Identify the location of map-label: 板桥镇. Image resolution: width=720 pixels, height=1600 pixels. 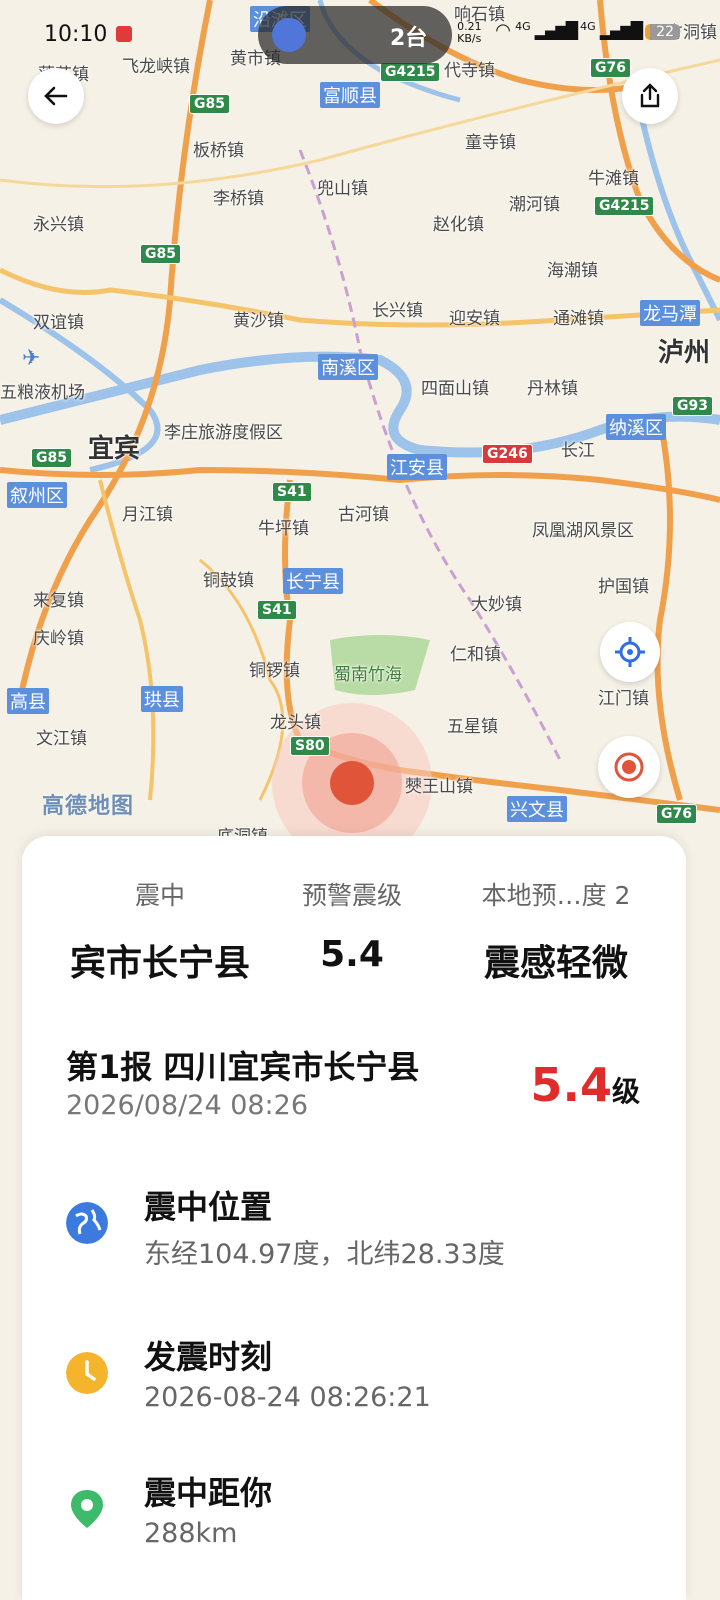
(218, 151).